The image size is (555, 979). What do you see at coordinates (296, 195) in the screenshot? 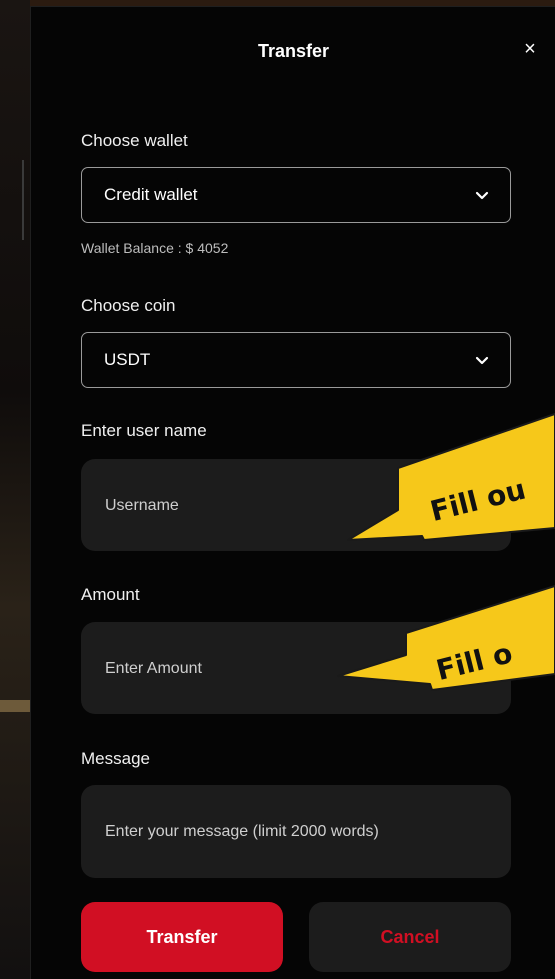
I see `wallet-select: Credit wallet` at bounding box center [296, 195].